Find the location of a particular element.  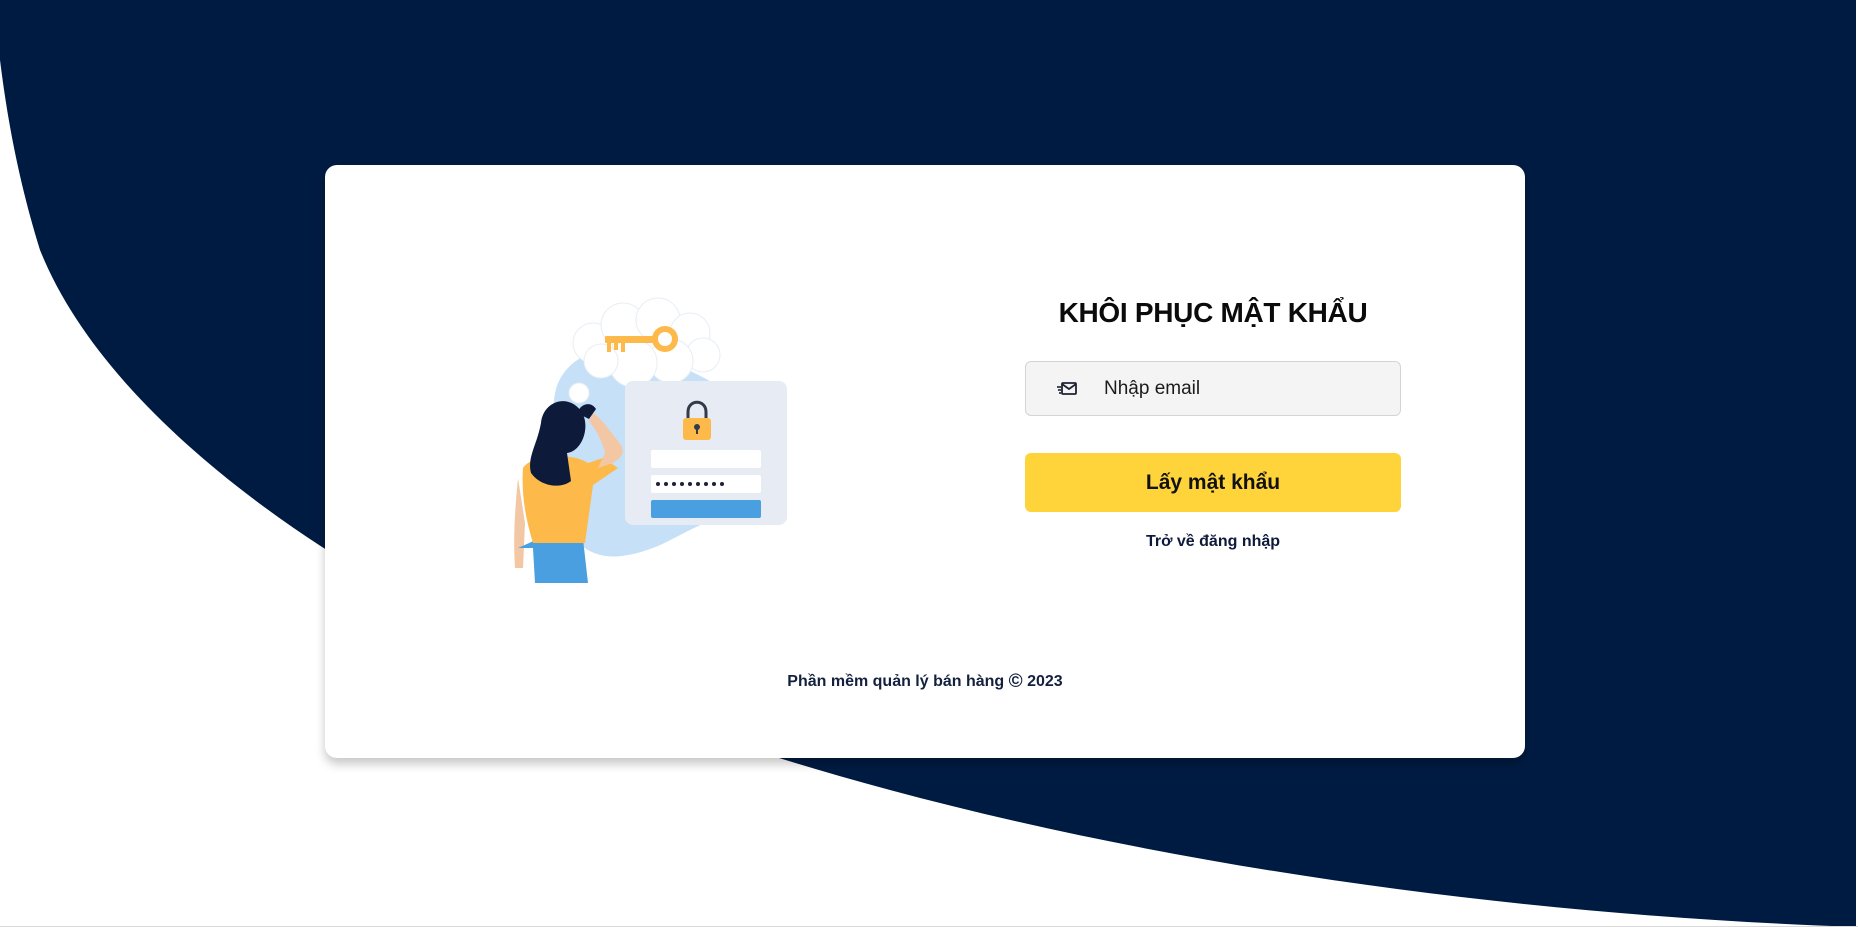

password-recovery-illustration is located at coordinates (653, 443).